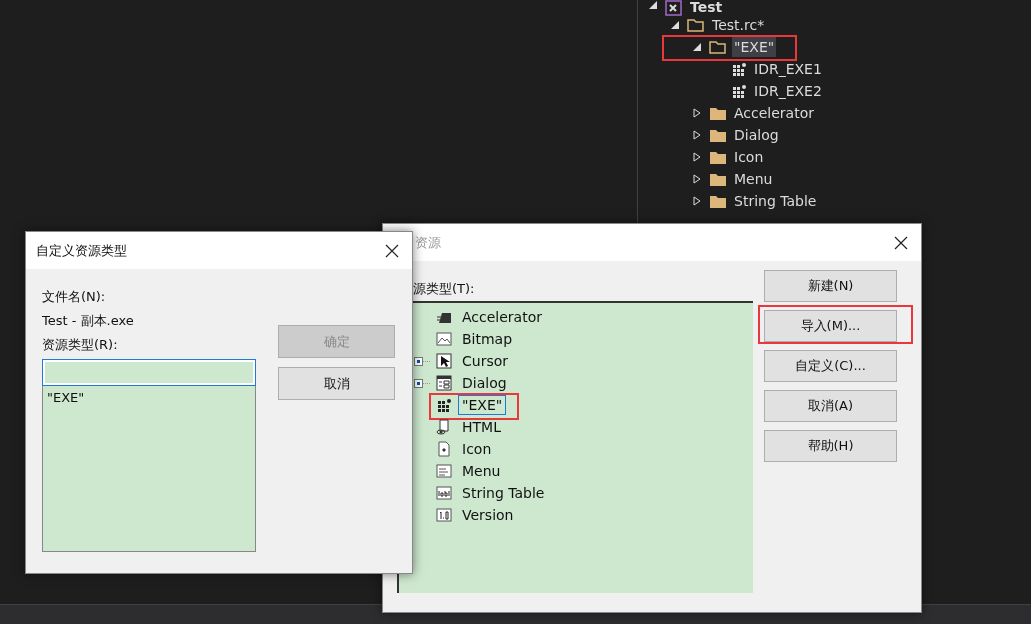 Image resolution: width=1031 pixels, height=624 pixels. Describe the element at coordinates (444, 493) in the screenshot. I see `string-icon` at that location.